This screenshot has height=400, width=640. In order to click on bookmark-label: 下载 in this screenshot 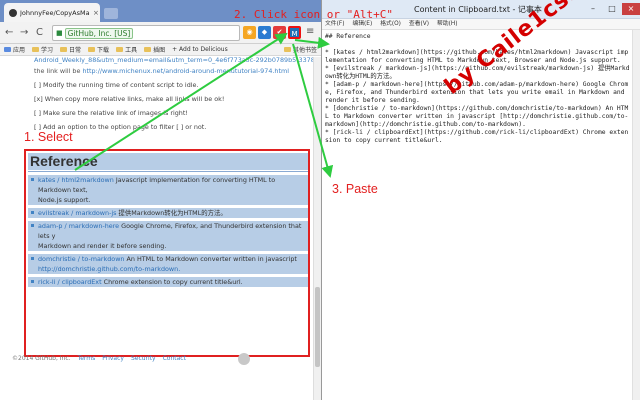, I will do `click(103, 50)`.